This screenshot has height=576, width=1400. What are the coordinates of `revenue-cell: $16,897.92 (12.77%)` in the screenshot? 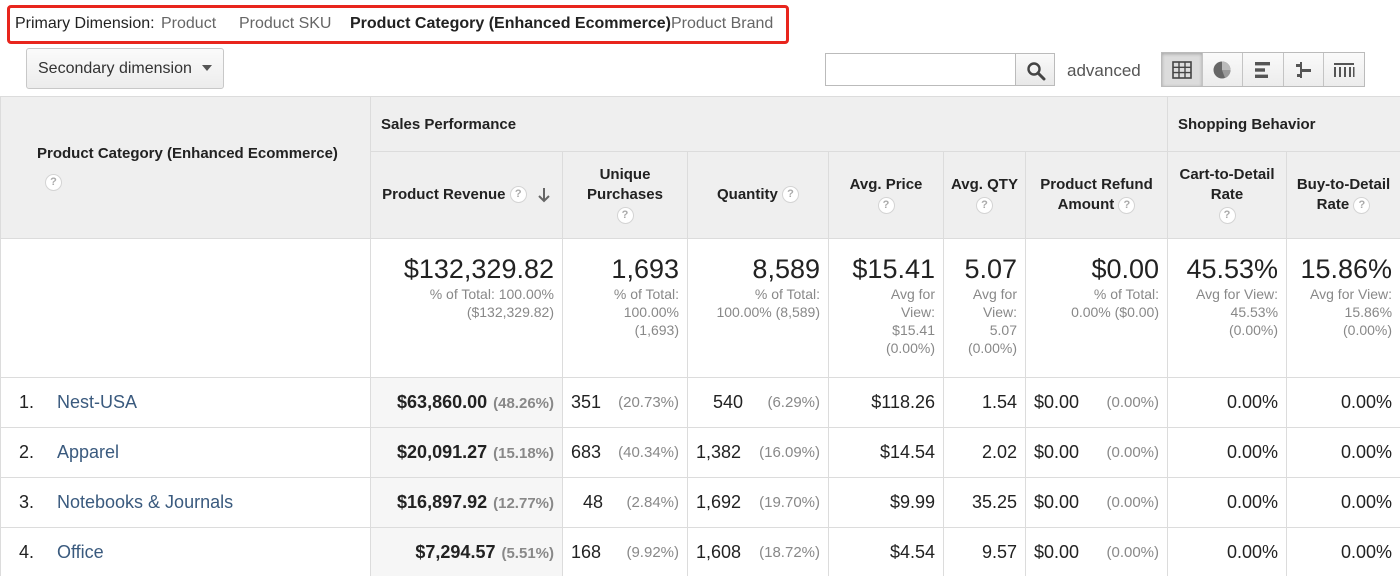 It's located at (466, 502).